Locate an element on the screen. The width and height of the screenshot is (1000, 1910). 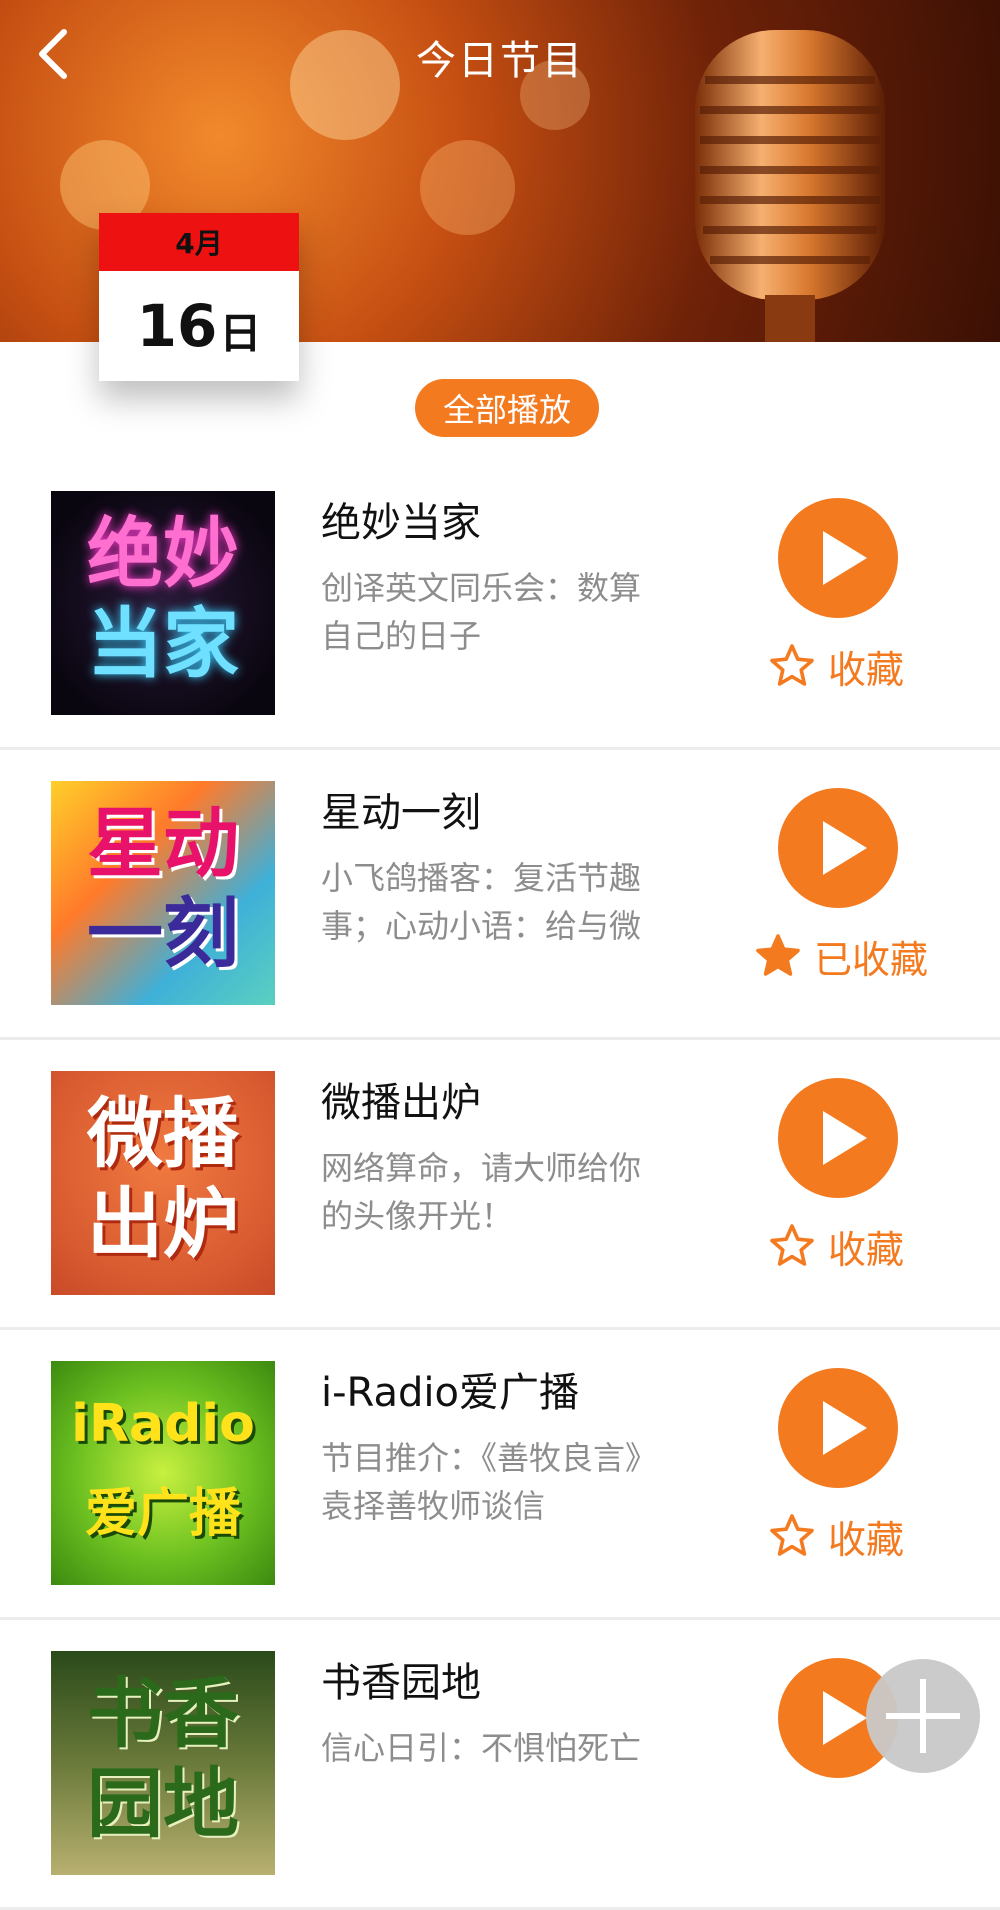
favorite-button: 已收藏 is located at coordinates (841, 956).